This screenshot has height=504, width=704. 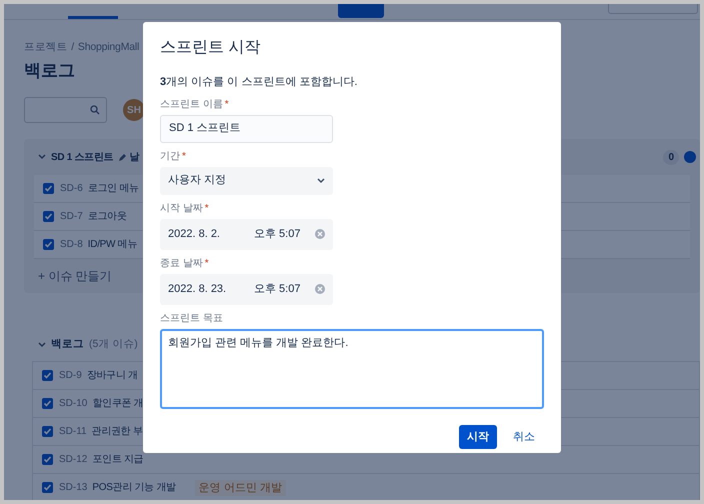 What do you see at coordinates (173, 157) in the screenshot?
I see `field-label: 기간 *` at bounding box center [173, 157].